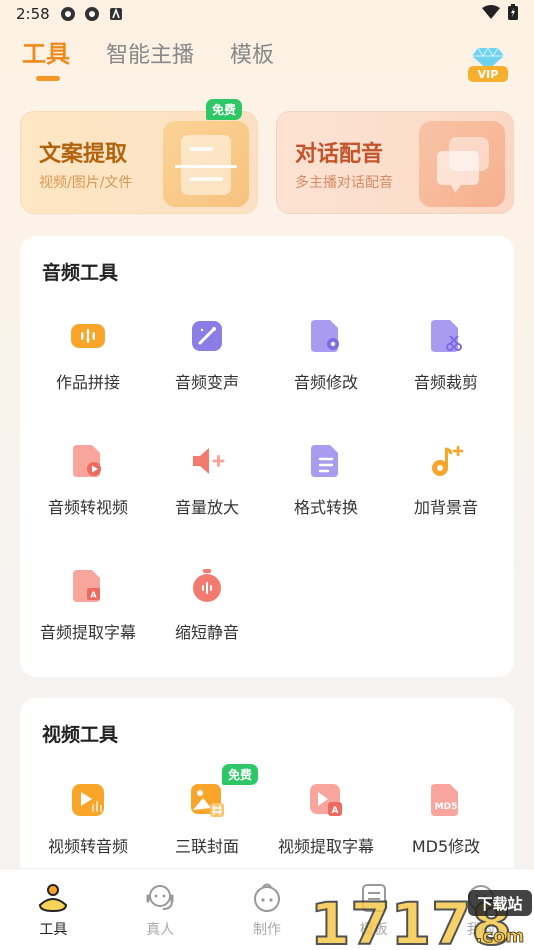  What do you see at coordinates (500, 936) in the screenshot?
I see `watermark-domain: .com` at bounding box center [500, 936].